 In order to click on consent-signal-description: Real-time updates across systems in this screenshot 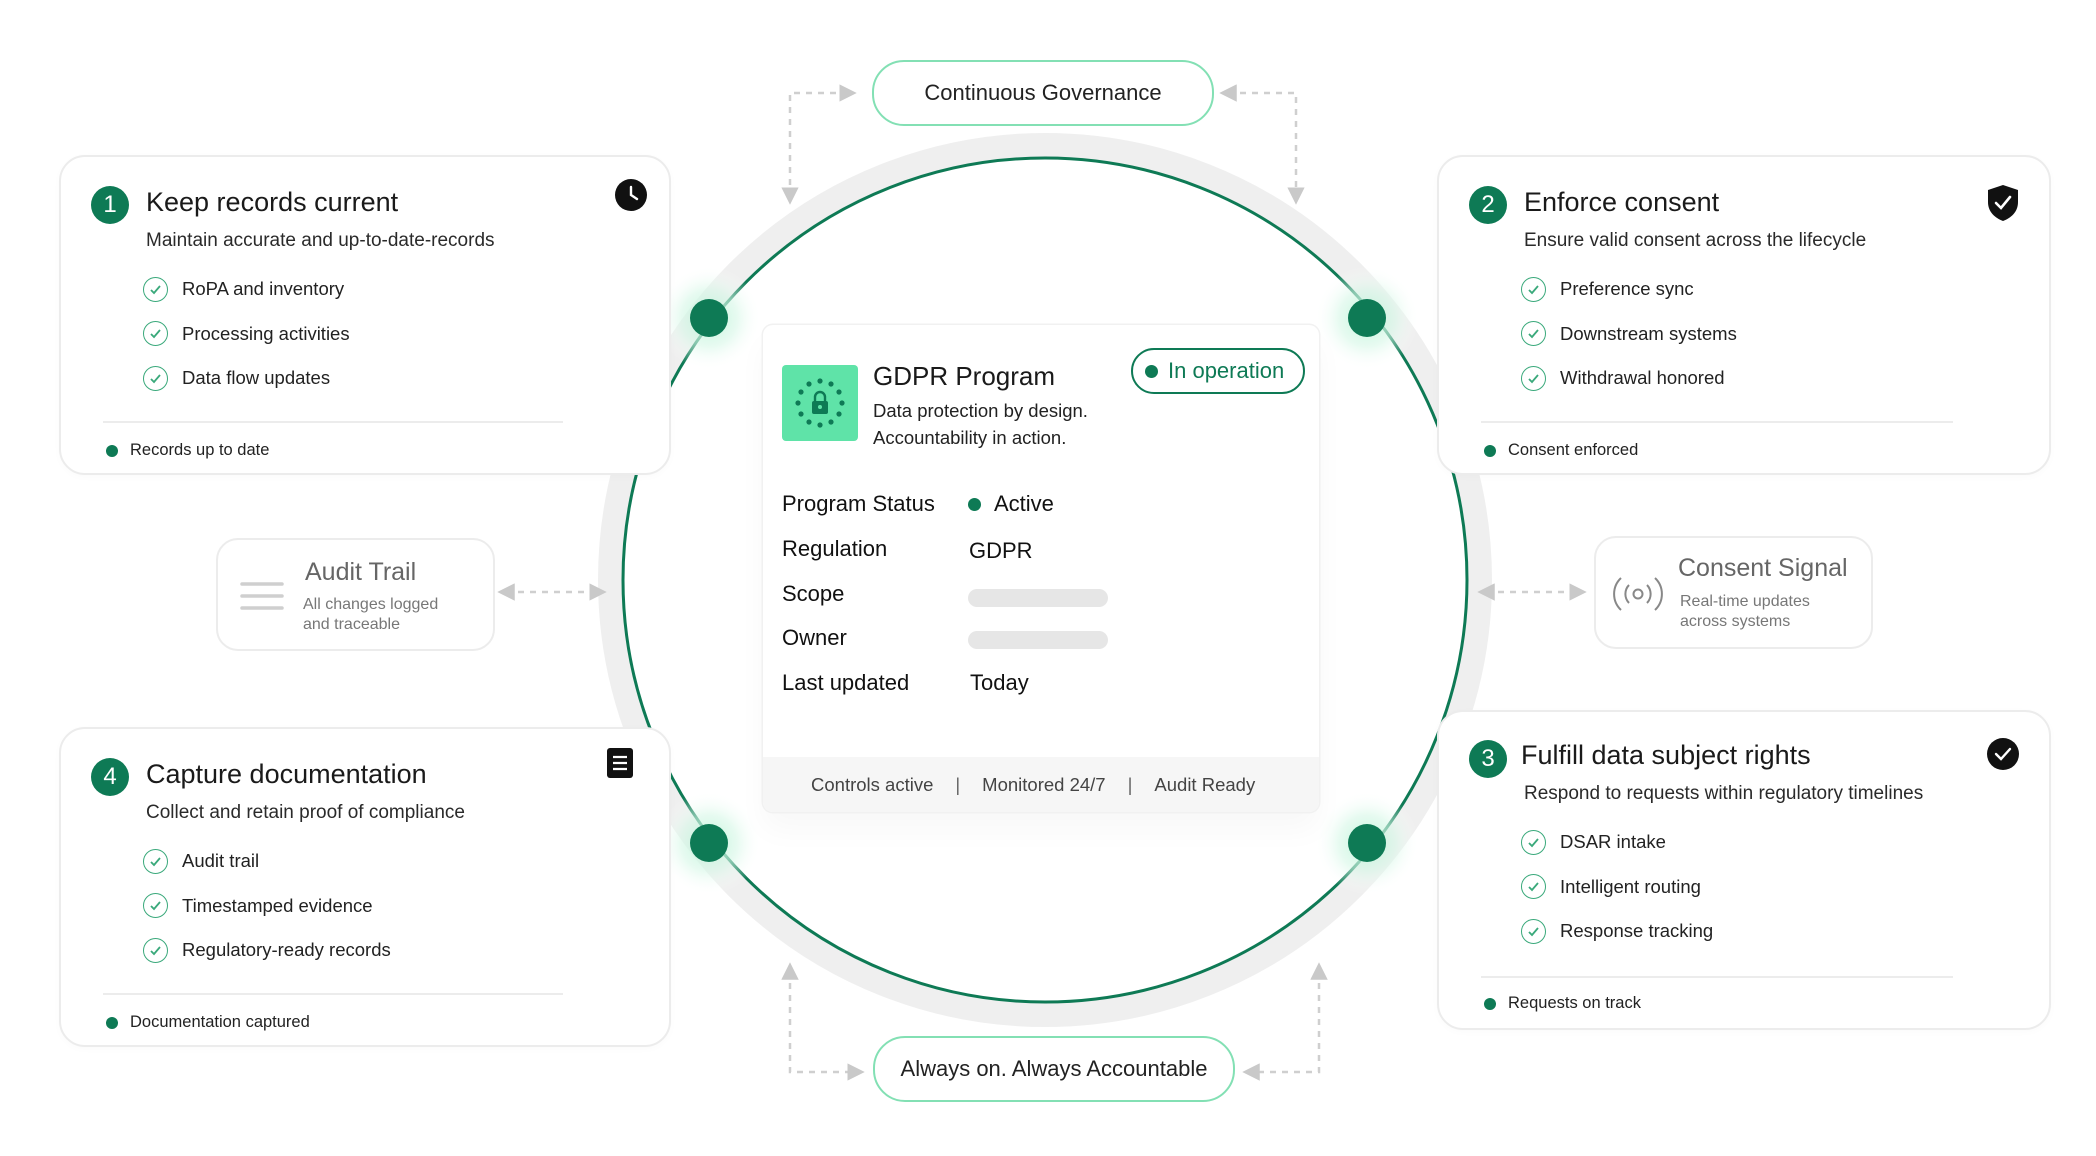, I will do `click(1745, 611)`.